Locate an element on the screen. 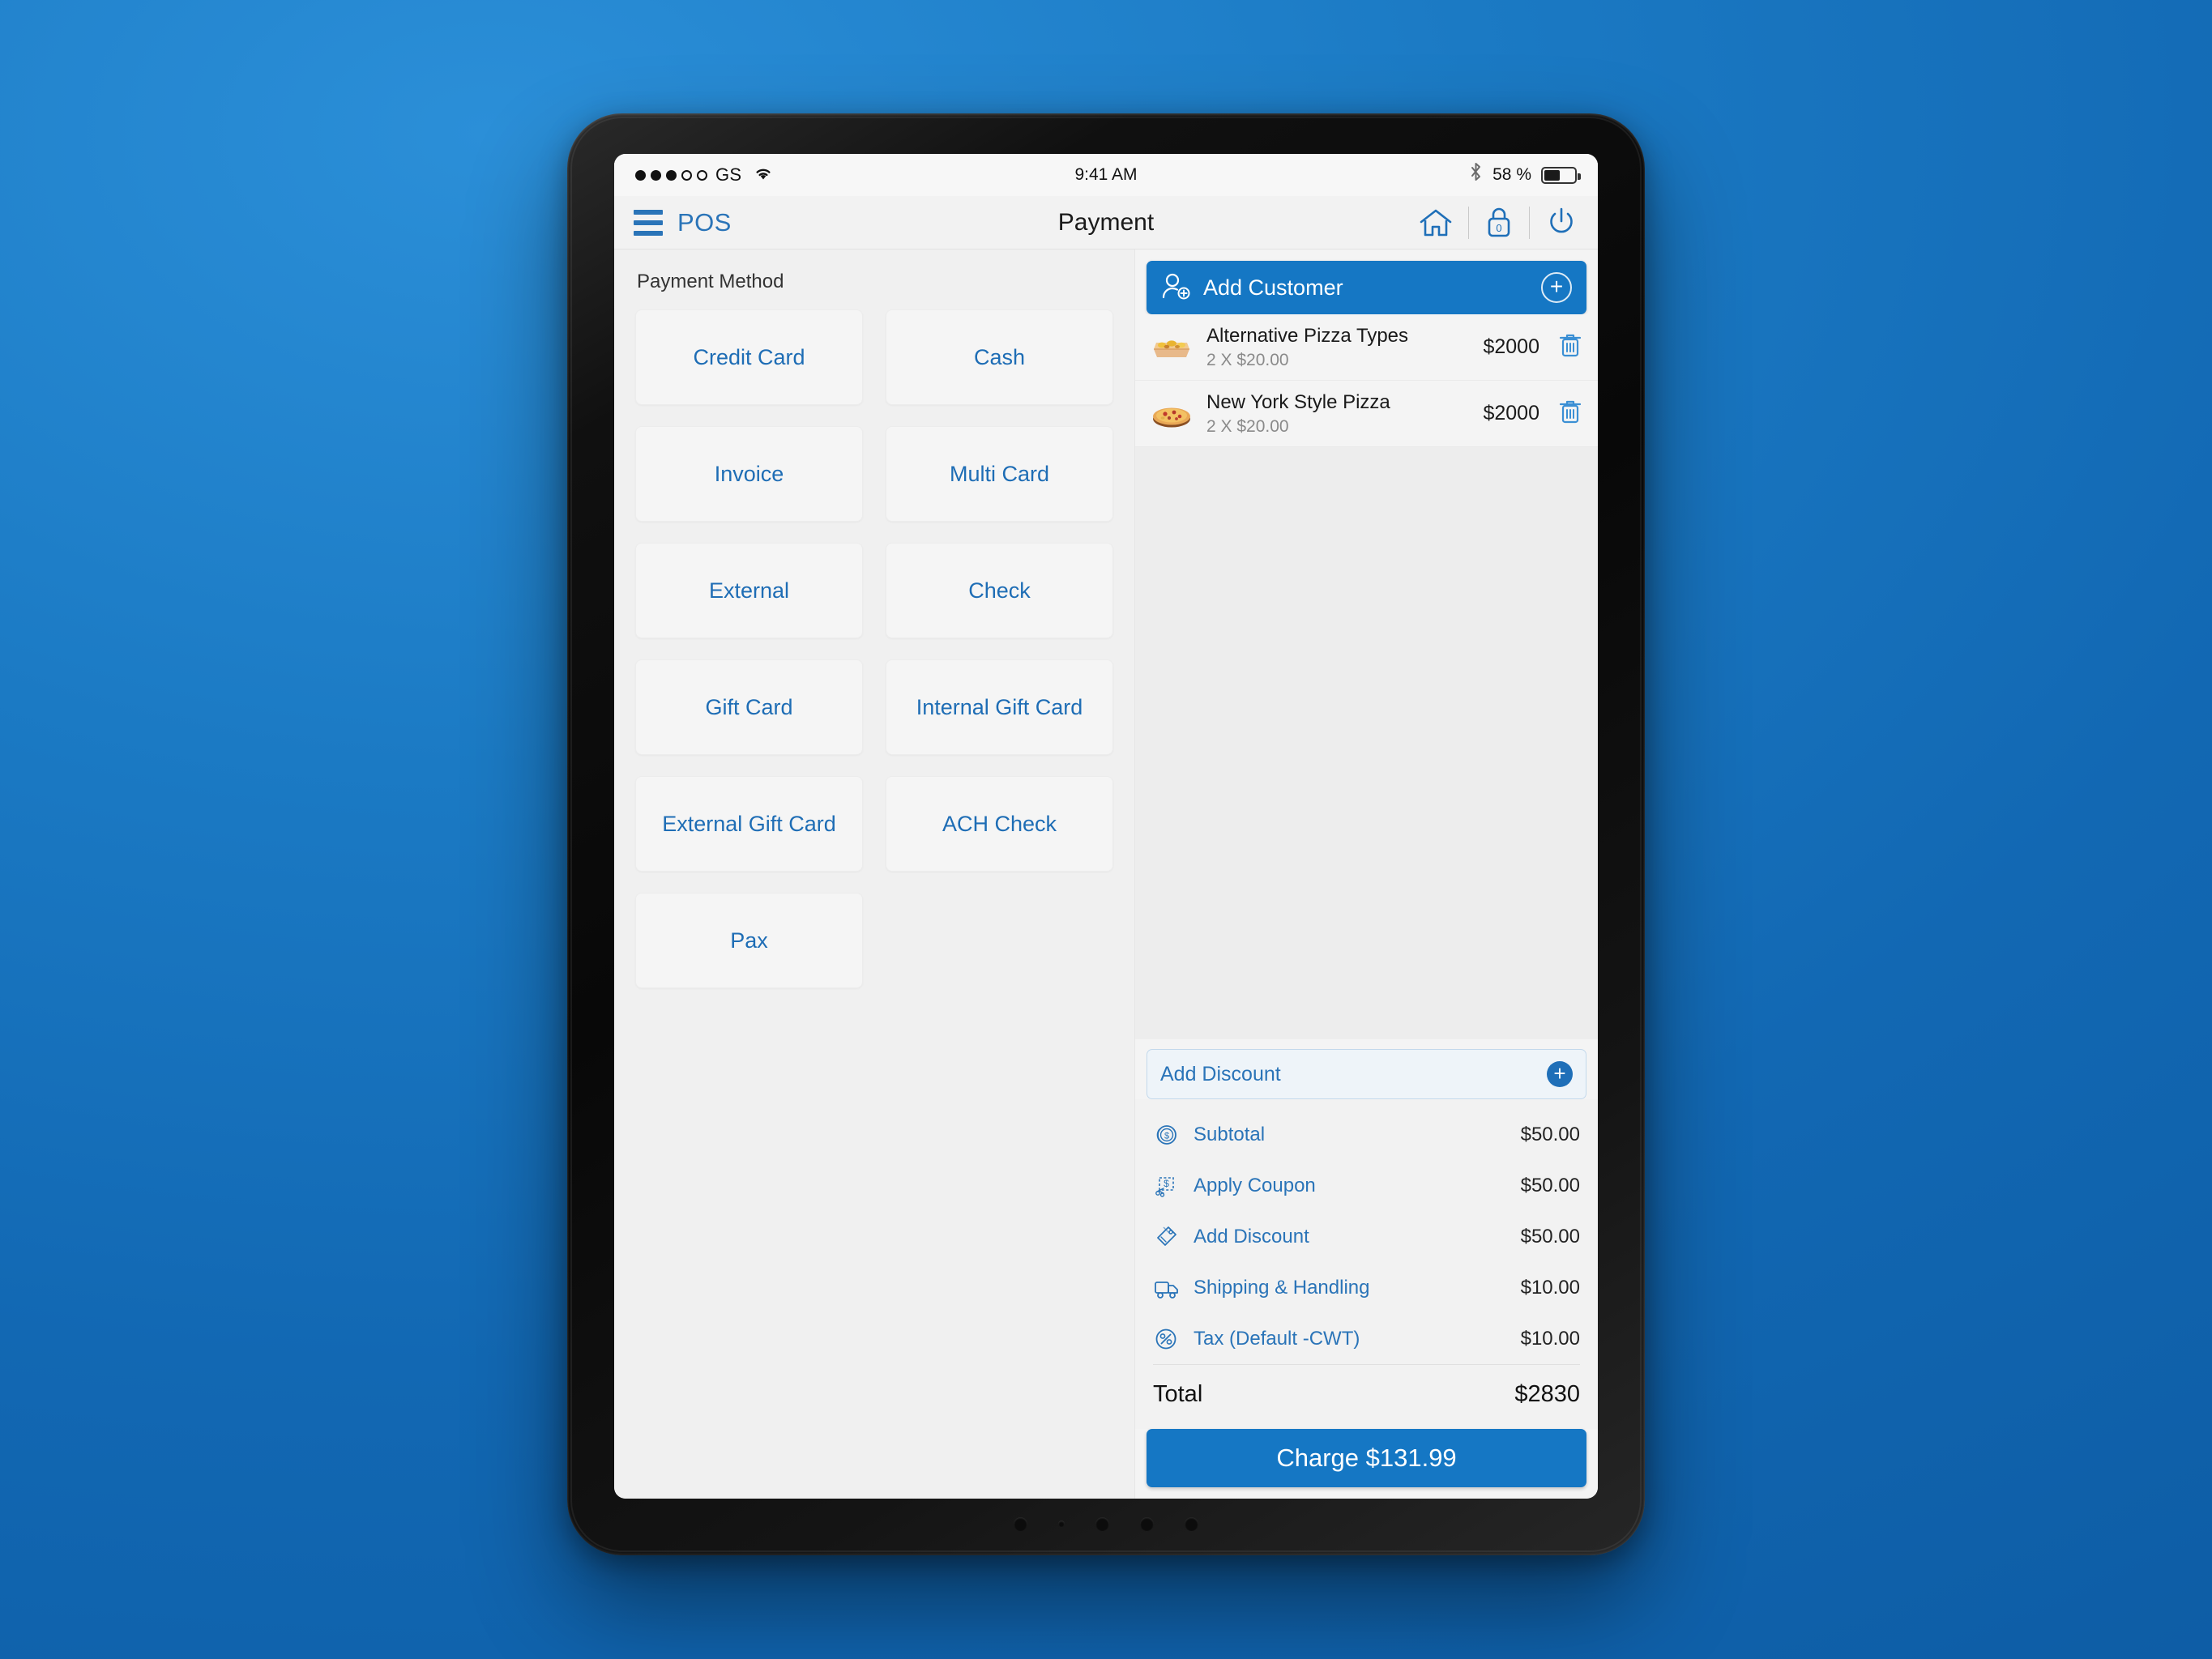 This screenshot has width=2212, height=1659. payment-method-multi-card: Multi Card is located at coordinates (999, 474).